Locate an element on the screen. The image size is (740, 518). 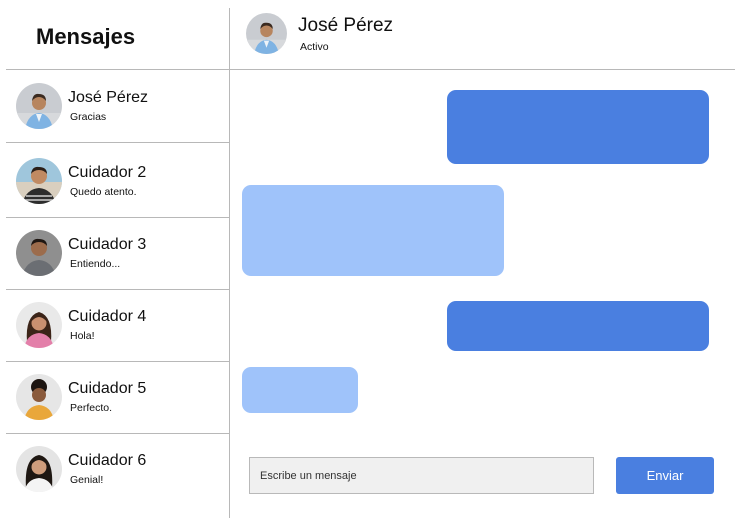
contact-item-cuidador-5: Cuidador 5 Perfecto. is located at coordinates (117, 397).